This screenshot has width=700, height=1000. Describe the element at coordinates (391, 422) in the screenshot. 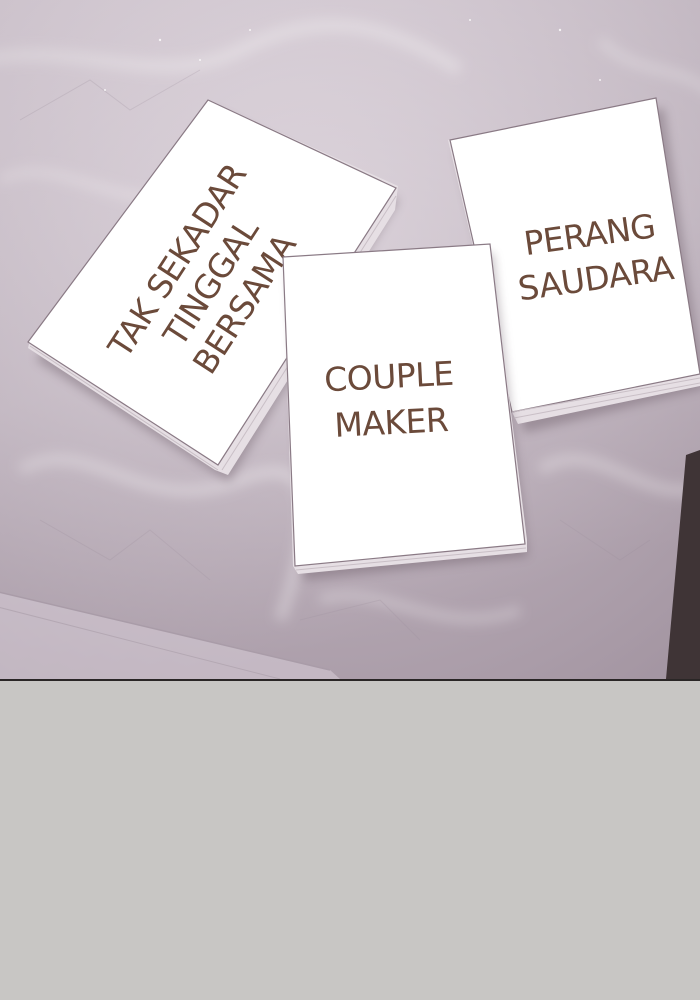

I see `middle-card-line-2: MAKER` at that location.